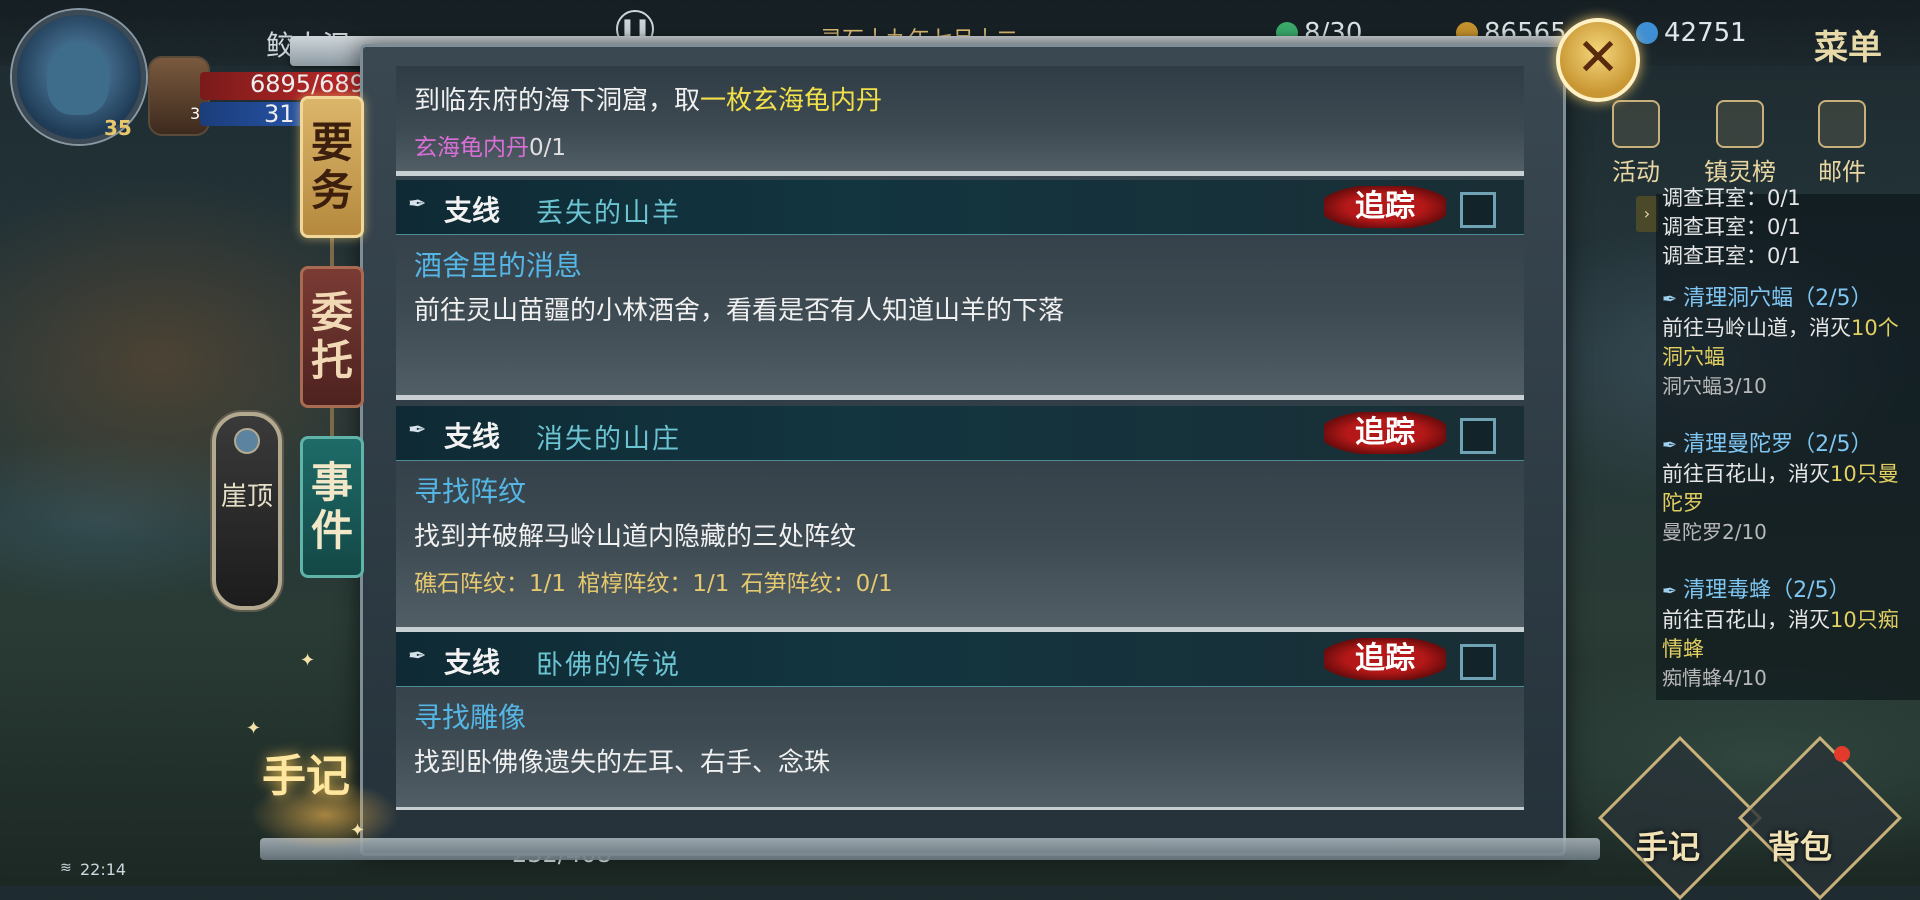 The height and width of the screenshot is (900, 1920). What do you see at coordinates (66, 868) in the screenshot?
I see `wifi-icon: ≋` at bounding box center [66, 868].